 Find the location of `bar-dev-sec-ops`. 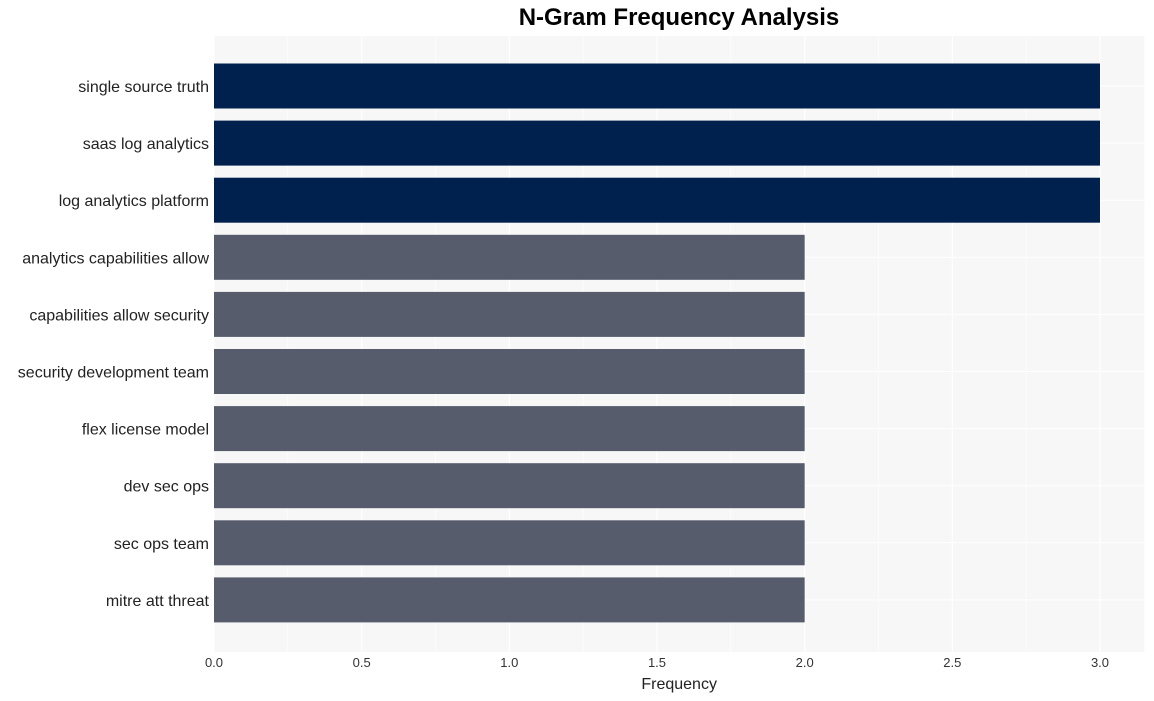

bar-dev-sec-ops is located at coordinates (509, 486).